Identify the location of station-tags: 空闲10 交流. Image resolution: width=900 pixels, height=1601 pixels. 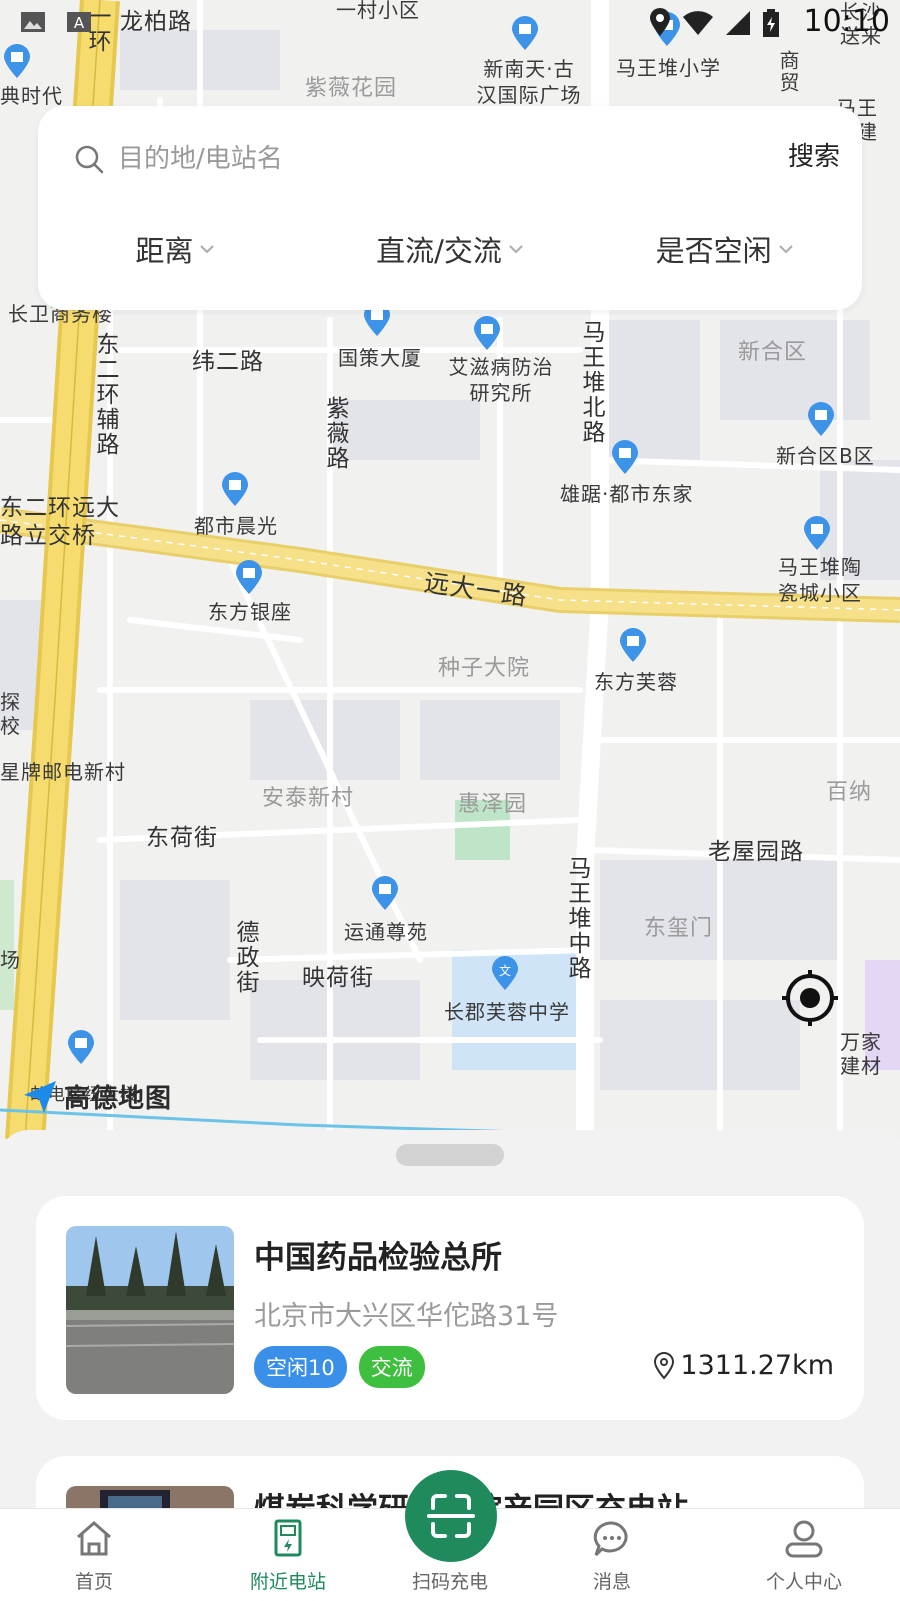
(339, 1367).